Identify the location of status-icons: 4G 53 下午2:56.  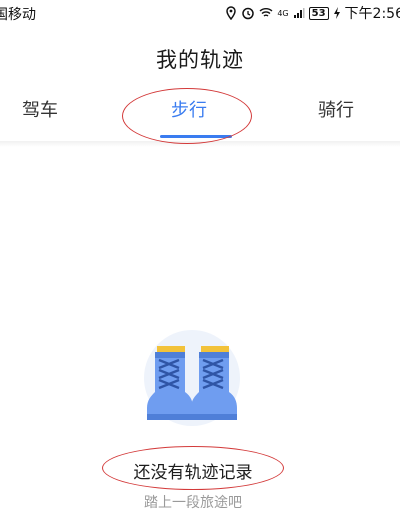
(312, 13).